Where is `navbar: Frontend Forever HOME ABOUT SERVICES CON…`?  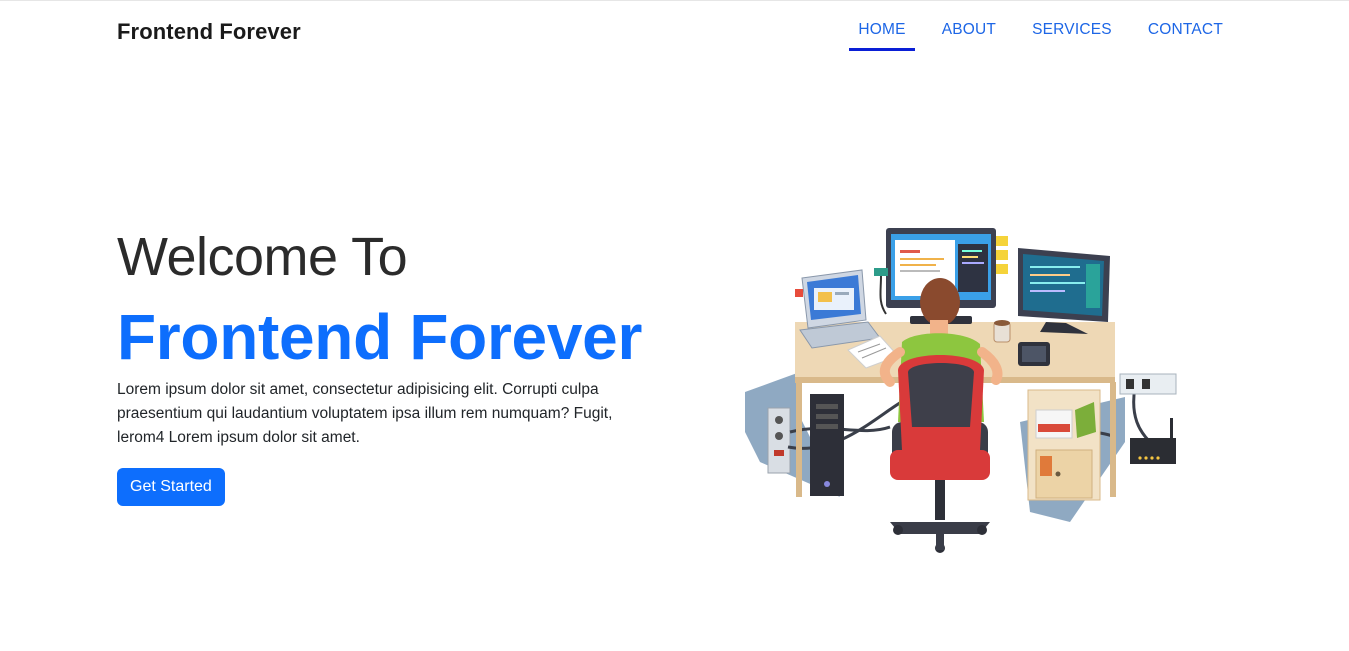
navbar: Frontend Forever HOME ABOUT SERVICES CON… is located at coordinates (674, 32).